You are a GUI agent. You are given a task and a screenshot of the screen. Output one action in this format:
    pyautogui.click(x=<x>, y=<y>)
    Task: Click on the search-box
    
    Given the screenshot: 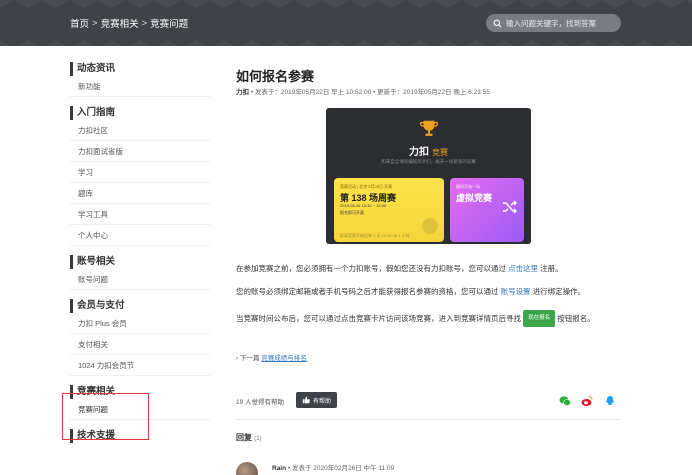 What is the action you would take?
    pyautogui.click(x=553, y=23)
    